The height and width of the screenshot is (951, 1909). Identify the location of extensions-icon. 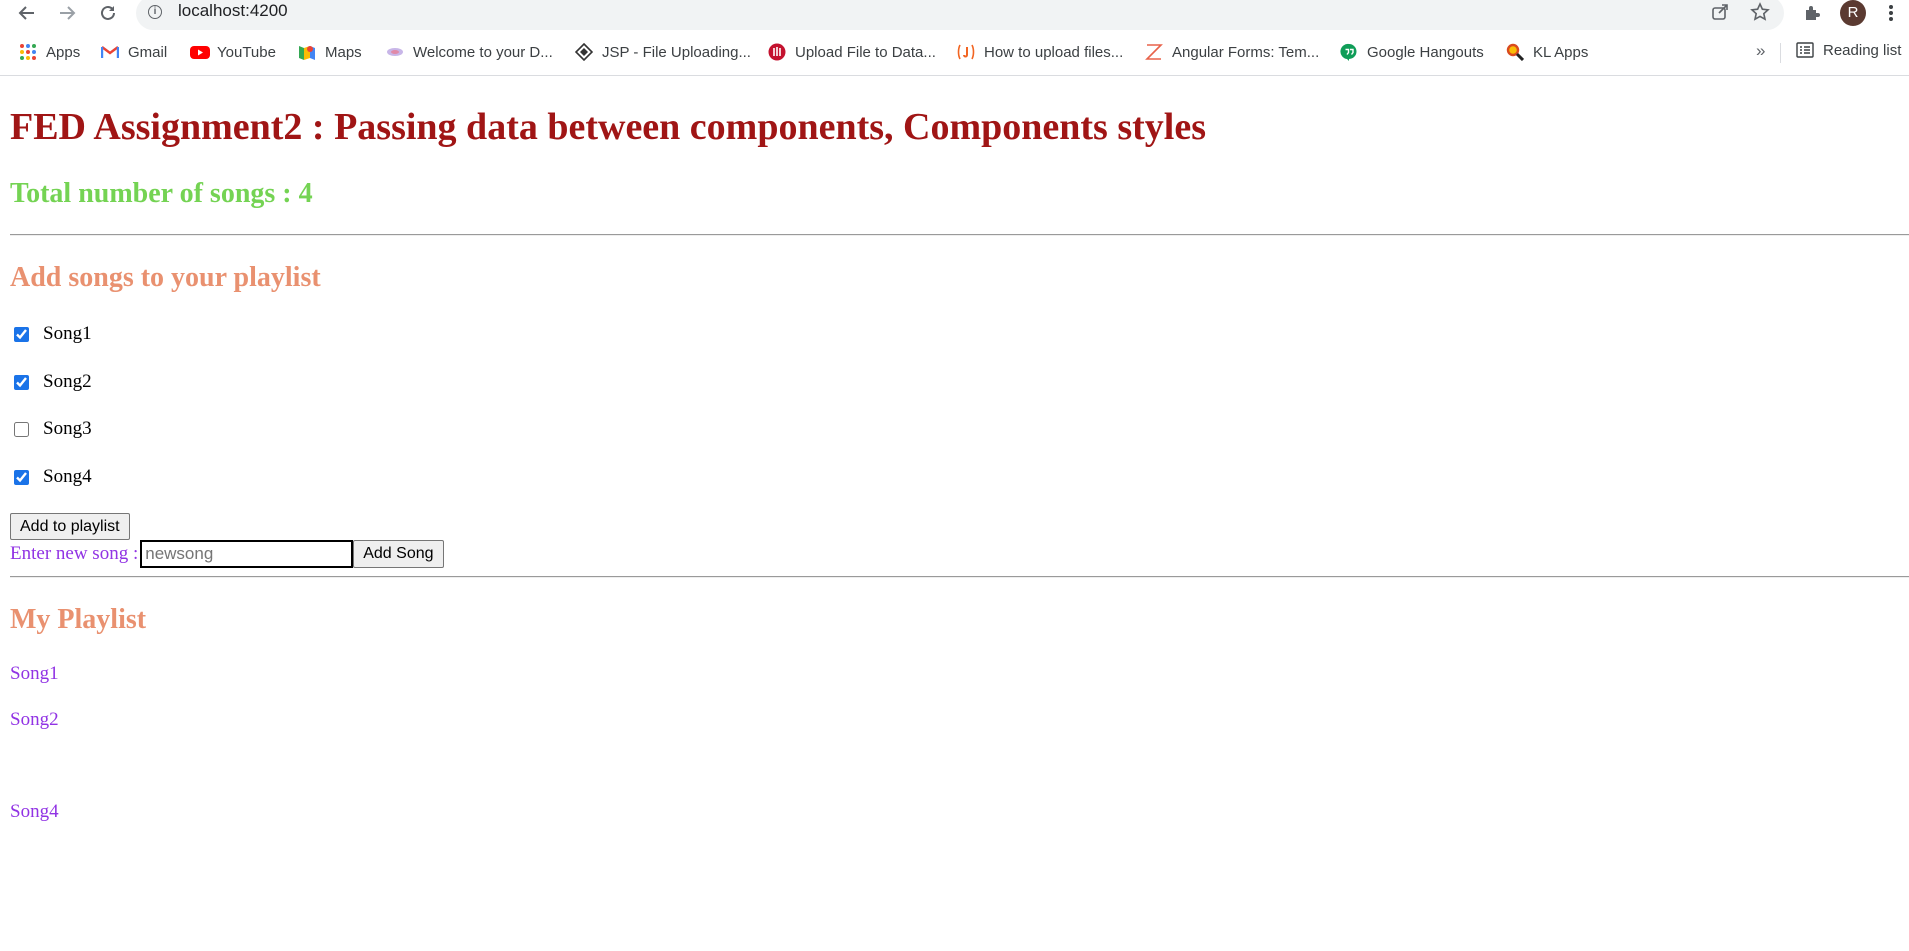
(1812, 13).